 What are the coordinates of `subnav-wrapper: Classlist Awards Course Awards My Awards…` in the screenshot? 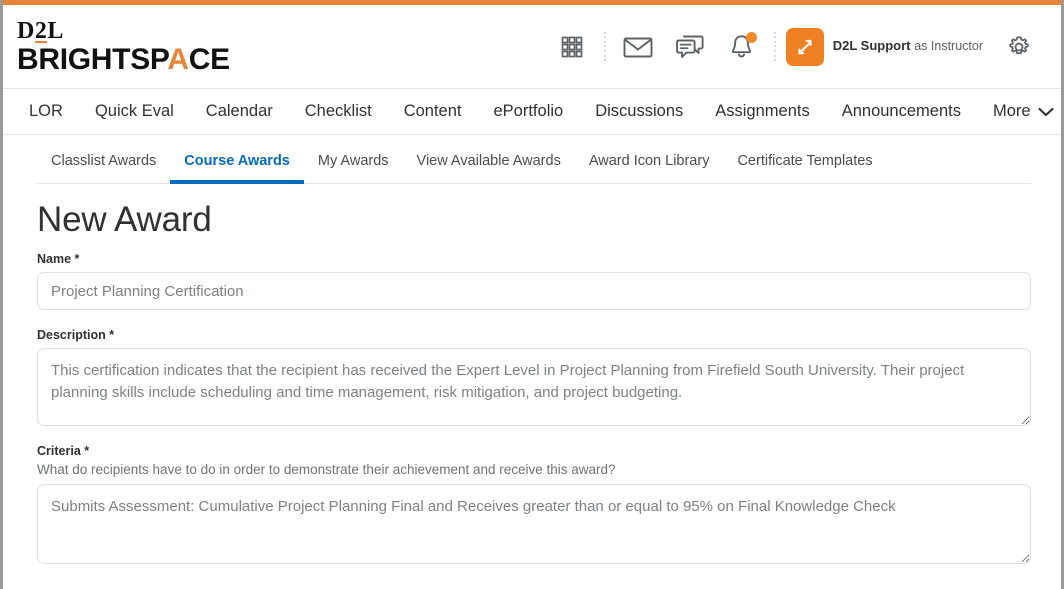 It's located at (532, 159).